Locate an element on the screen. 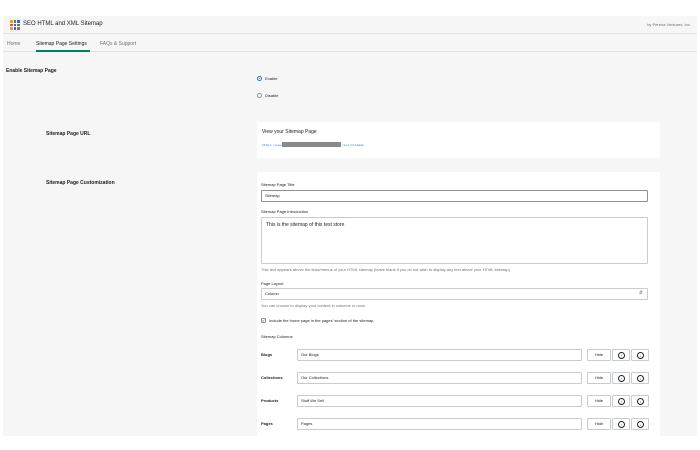 The image size is (700, 450). column-title-input: Our Blogs is located at coordinates (439, 355).